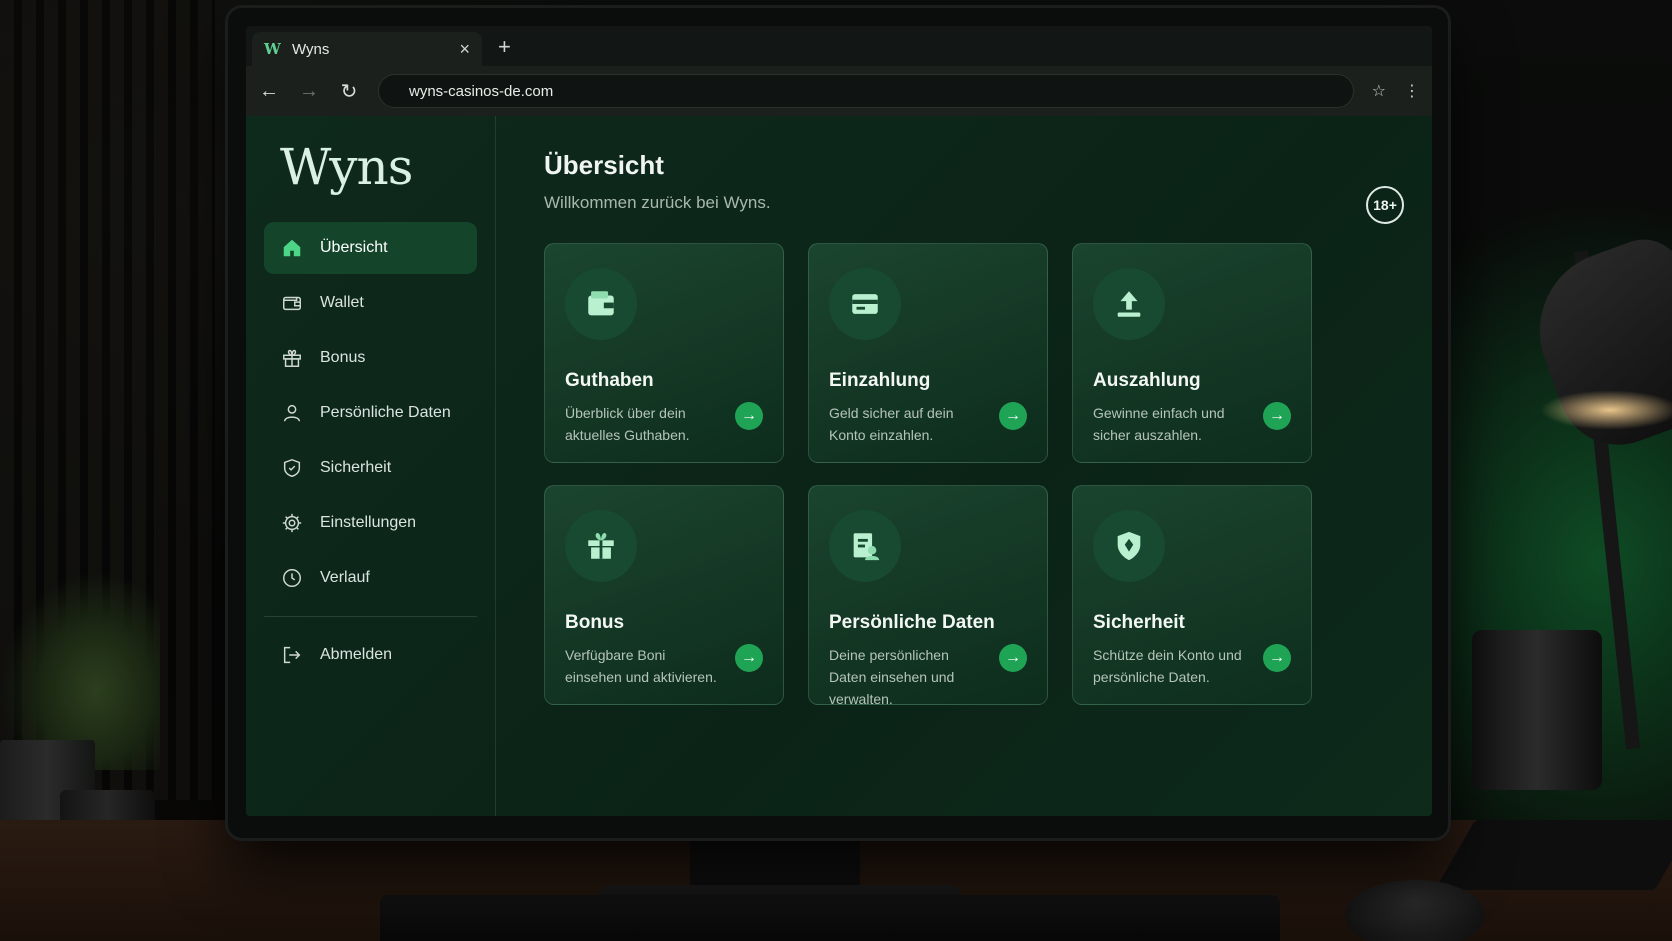  What do you see at coordinates (595, 622) in the screenshot?
I see `card-title: Bonus` at bounding box center [595, 622].